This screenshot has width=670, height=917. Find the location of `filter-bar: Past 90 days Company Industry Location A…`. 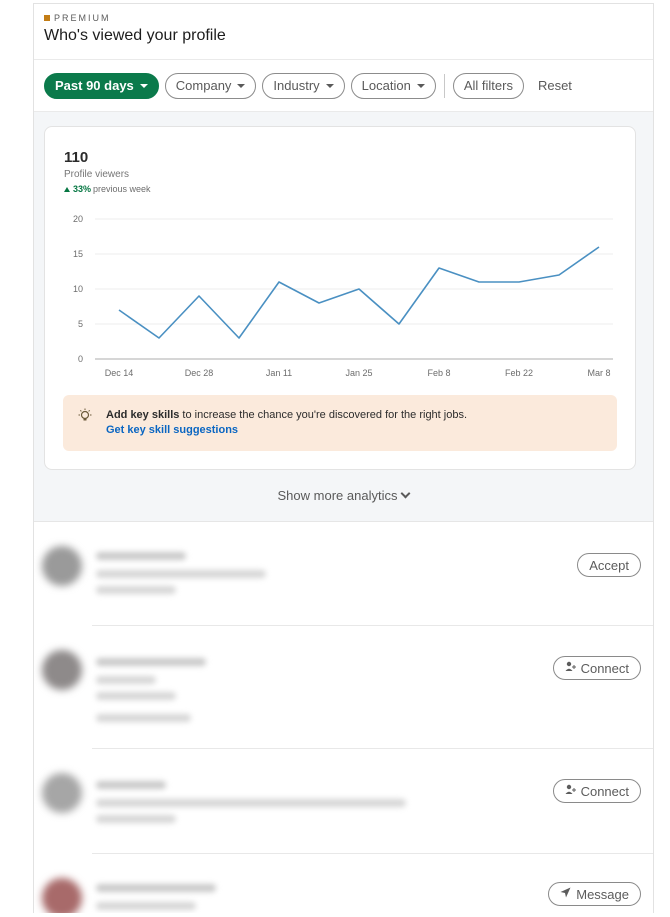

filter-bar: Past 90 days Company Industry Location A… is located at coordinates (343, 86).